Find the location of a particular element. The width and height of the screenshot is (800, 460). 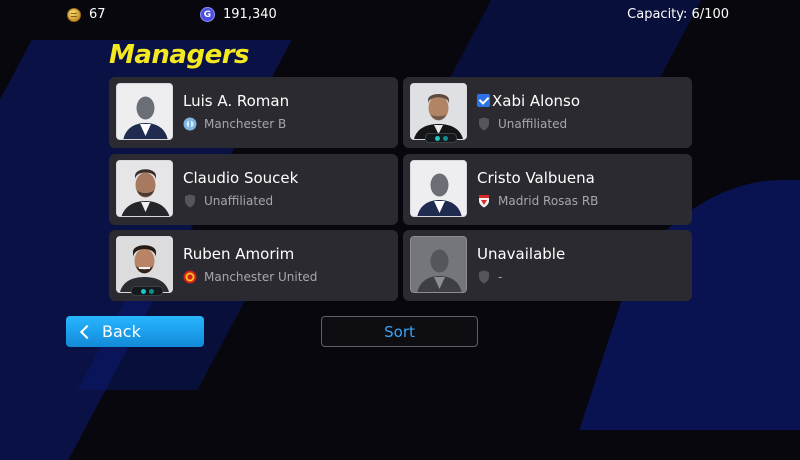

club-row: Manchester B is located at coordinates (234, 124).